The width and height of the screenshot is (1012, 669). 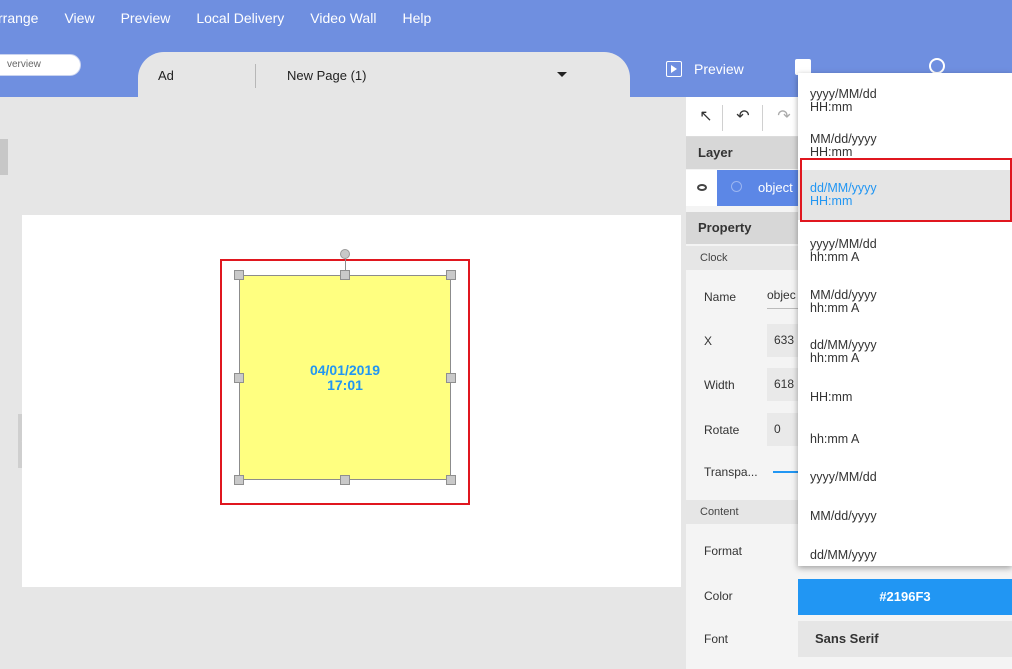 I want to click on font-select: Sans Serif, so click(x=905, y=639).